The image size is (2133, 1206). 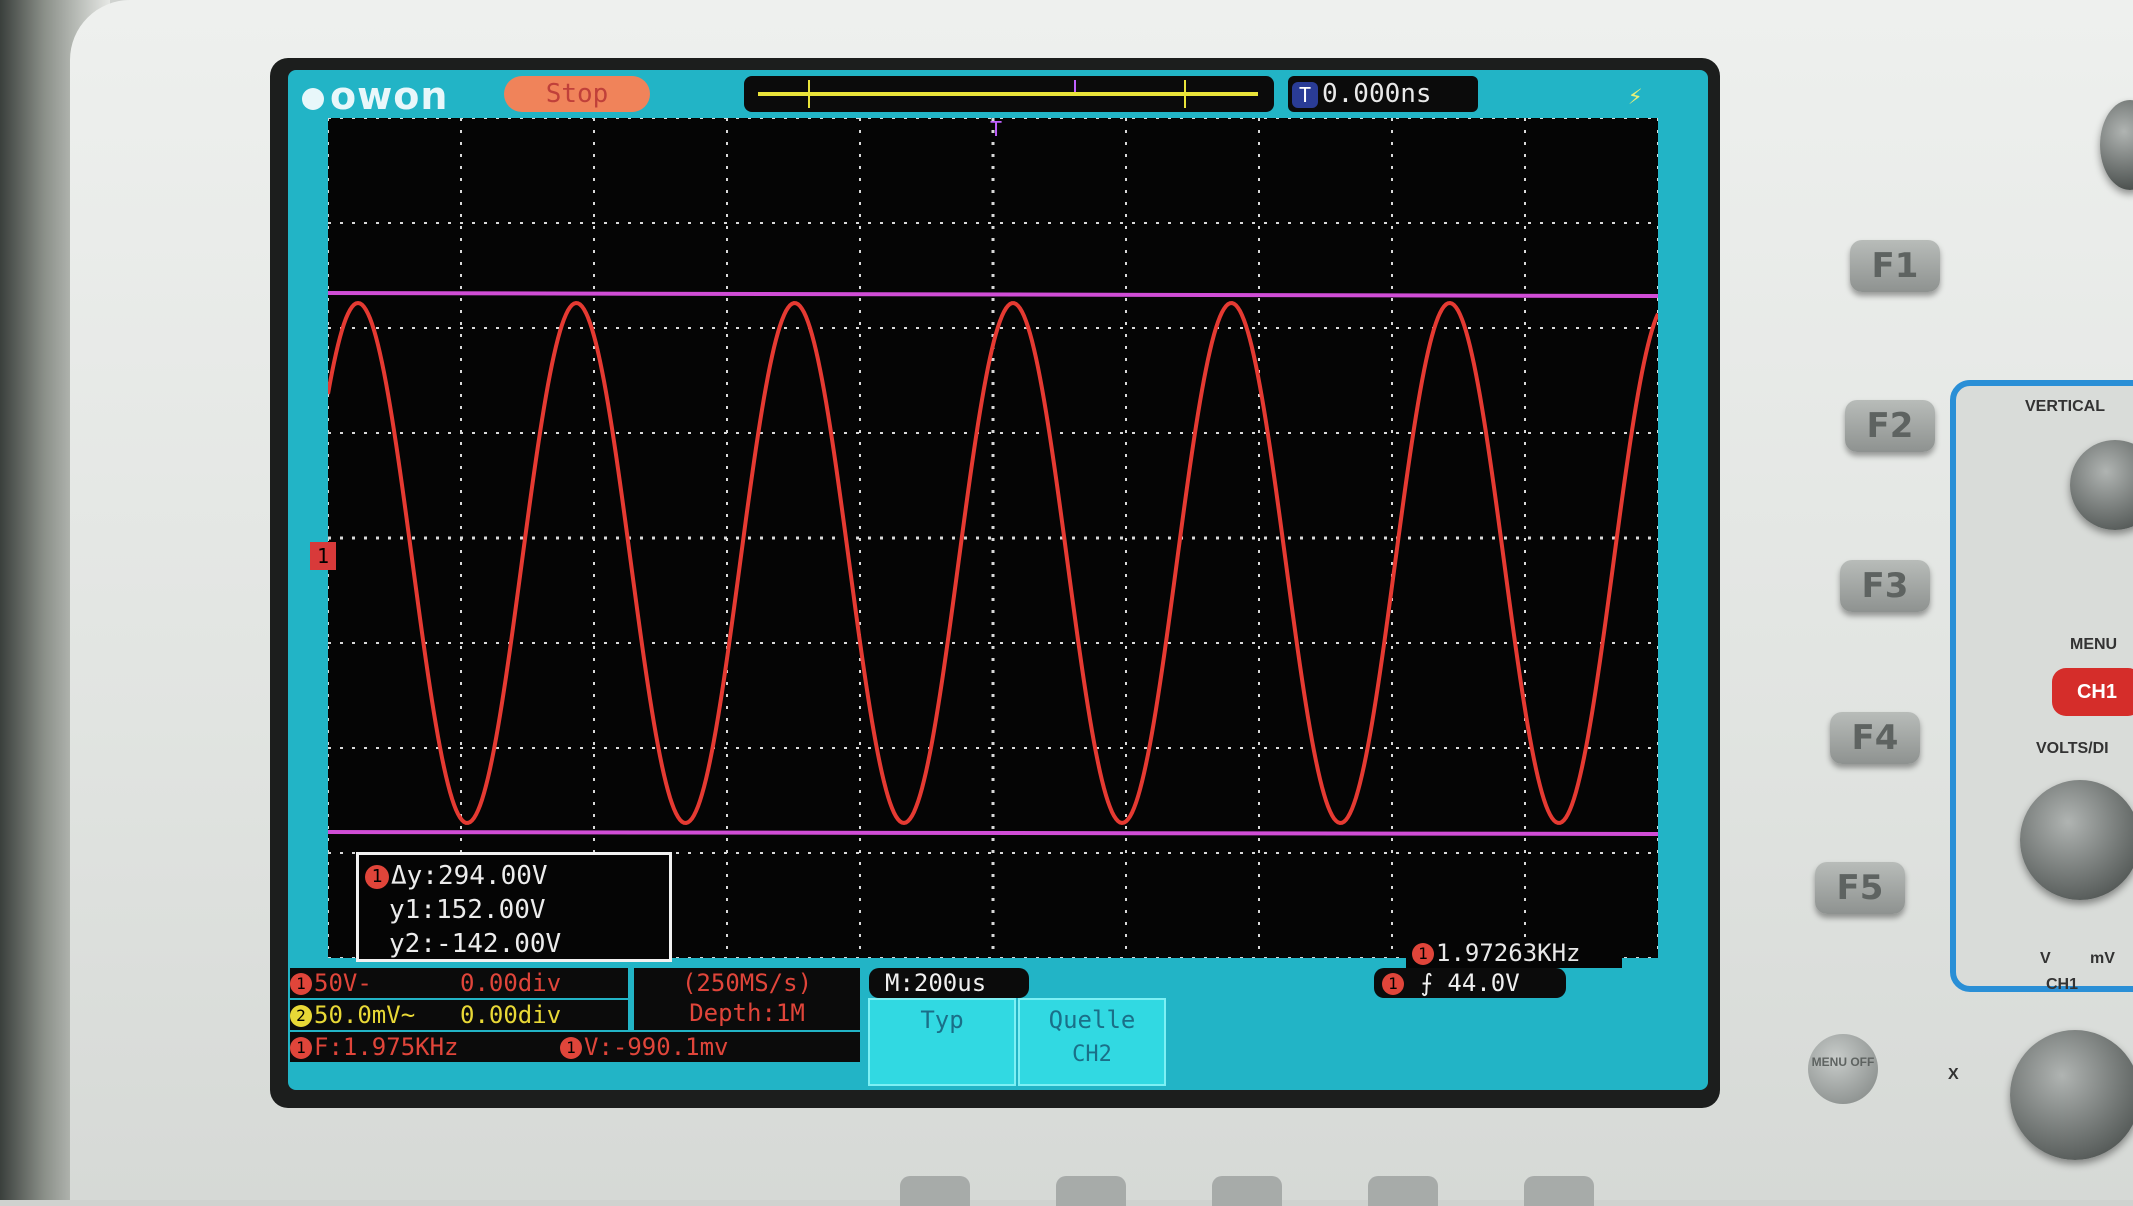 I want to click on vertical-label: VERTICAL, so click(x=2065, y=406).